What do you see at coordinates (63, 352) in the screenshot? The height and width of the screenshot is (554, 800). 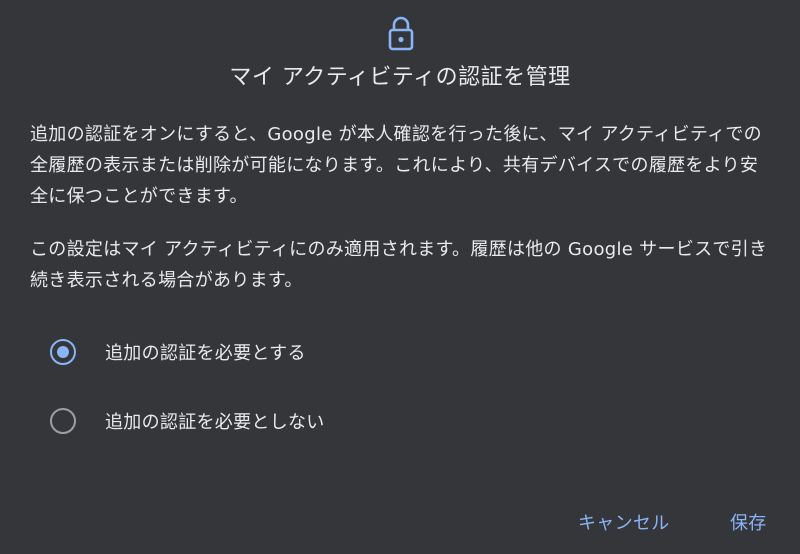 I see `radio-selected-icon` at bounding box center [63, 352].